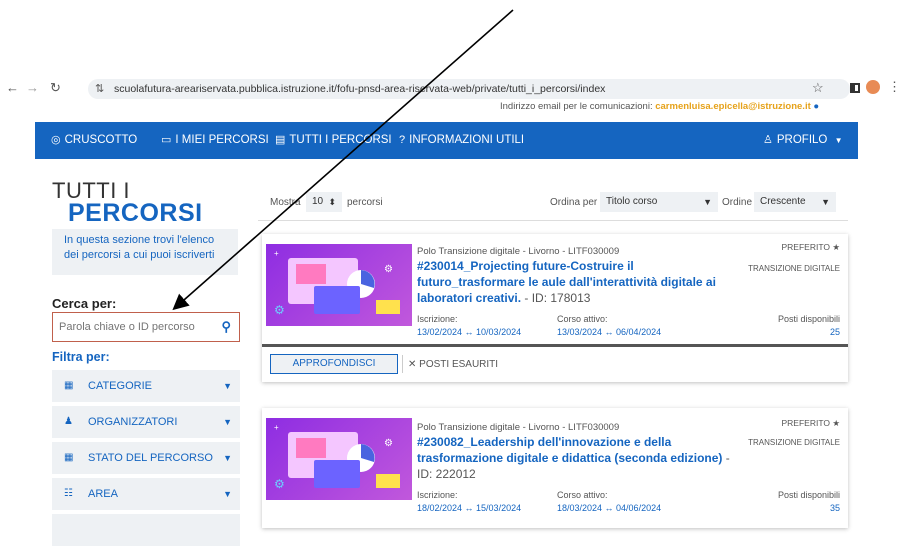  I want to click on user-icon: ♙, so click(768, 140).